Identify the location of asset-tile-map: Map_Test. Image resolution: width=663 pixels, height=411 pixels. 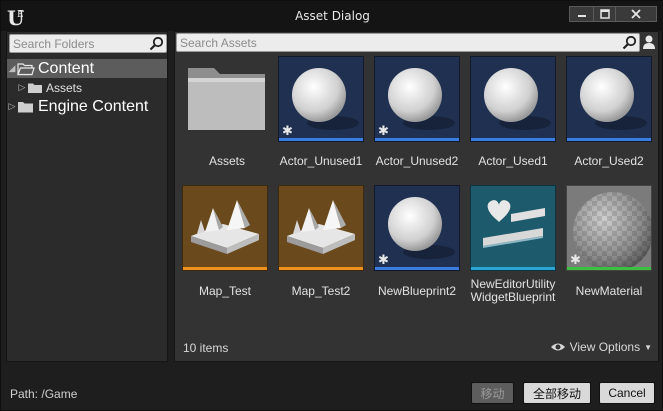
(225, 255).